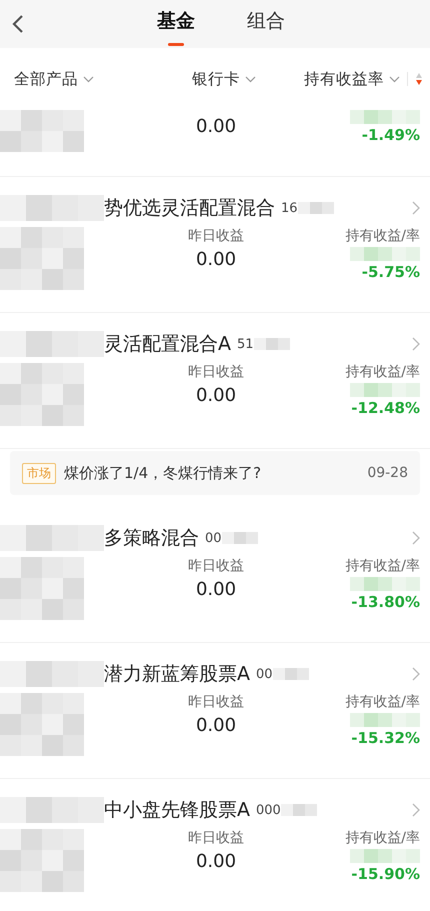 The width and height of the screenshot is (430, 911). I want to click on filter-dropdown: 全部产品, so click(54, 79).